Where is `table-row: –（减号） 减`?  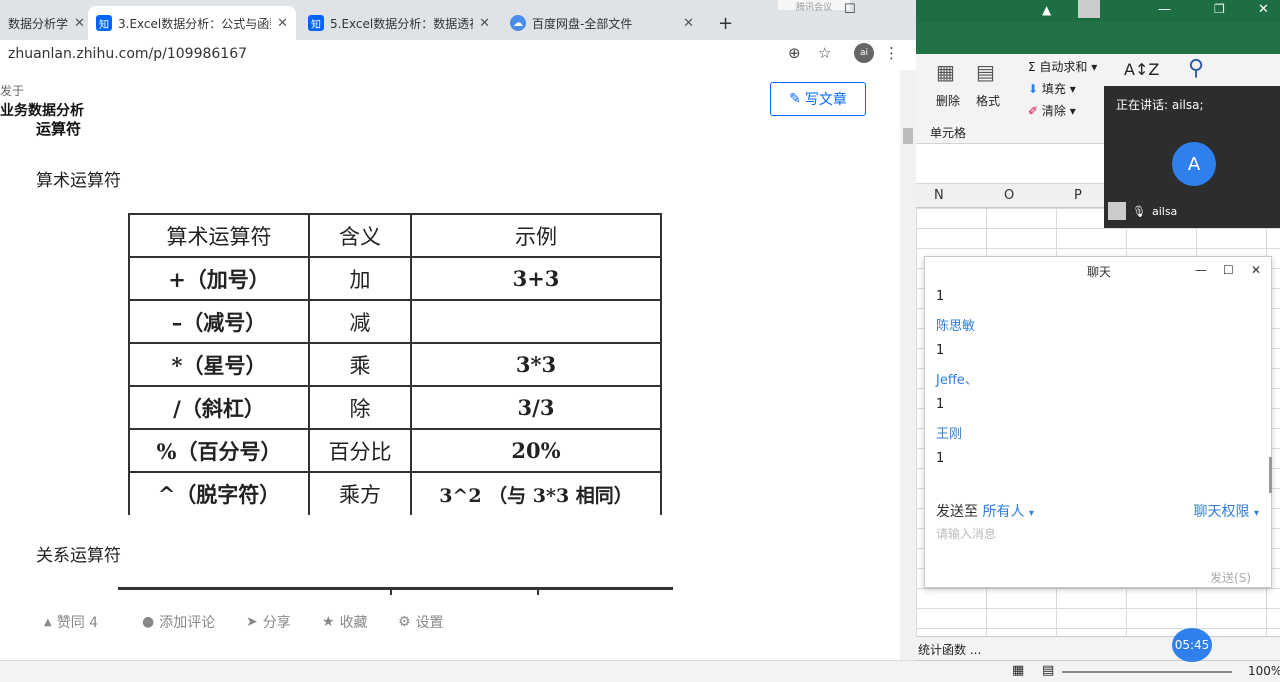
table-row: –（减号） 减 is located at coordinates (395, 321).